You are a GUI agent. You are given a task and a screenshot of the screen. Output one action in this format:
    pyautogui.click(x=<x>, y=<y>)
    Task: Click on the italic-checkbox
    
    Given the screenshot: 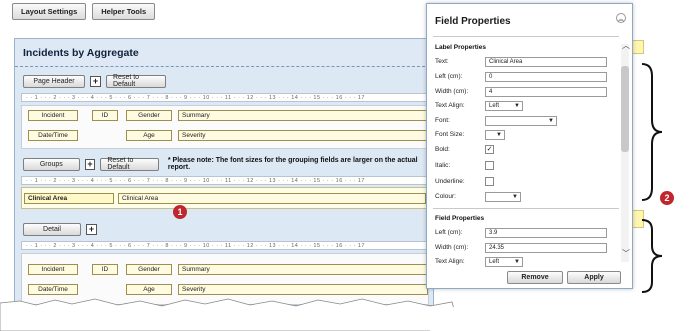 What is the action you would take?
    pyautogui.click(x=489, y=165)
    